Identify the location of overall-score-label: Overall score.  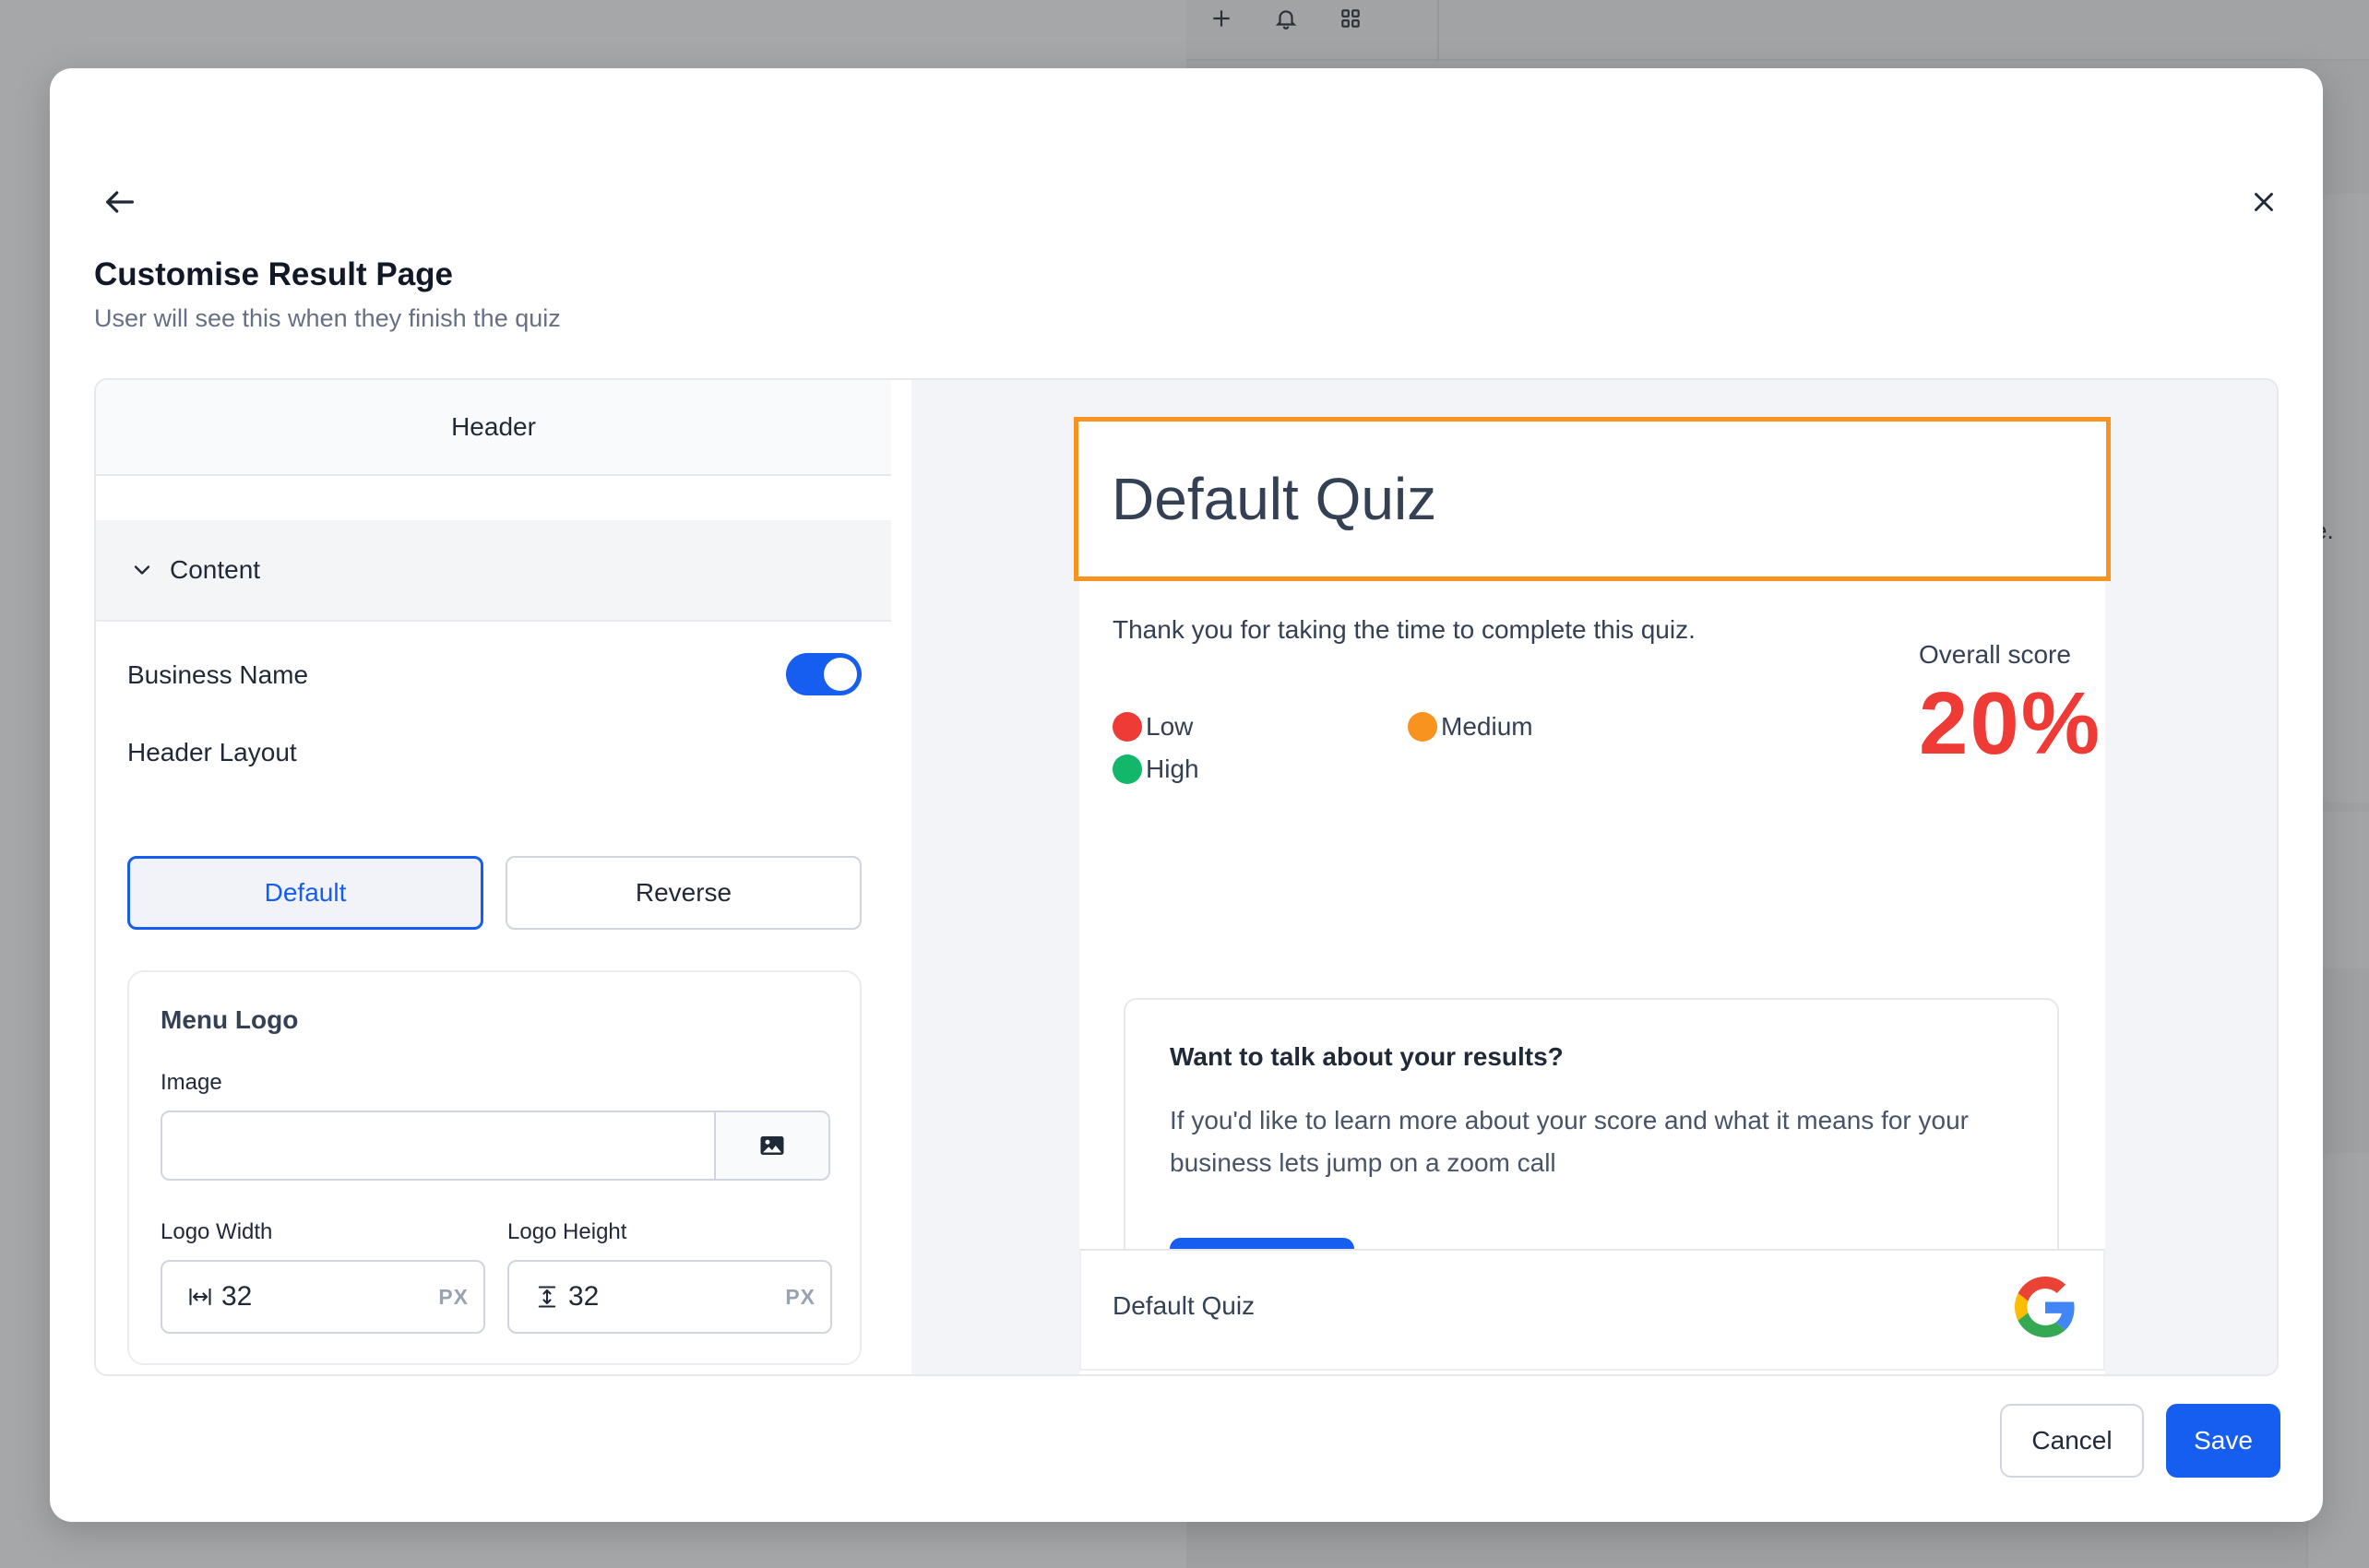
(1995, 654).